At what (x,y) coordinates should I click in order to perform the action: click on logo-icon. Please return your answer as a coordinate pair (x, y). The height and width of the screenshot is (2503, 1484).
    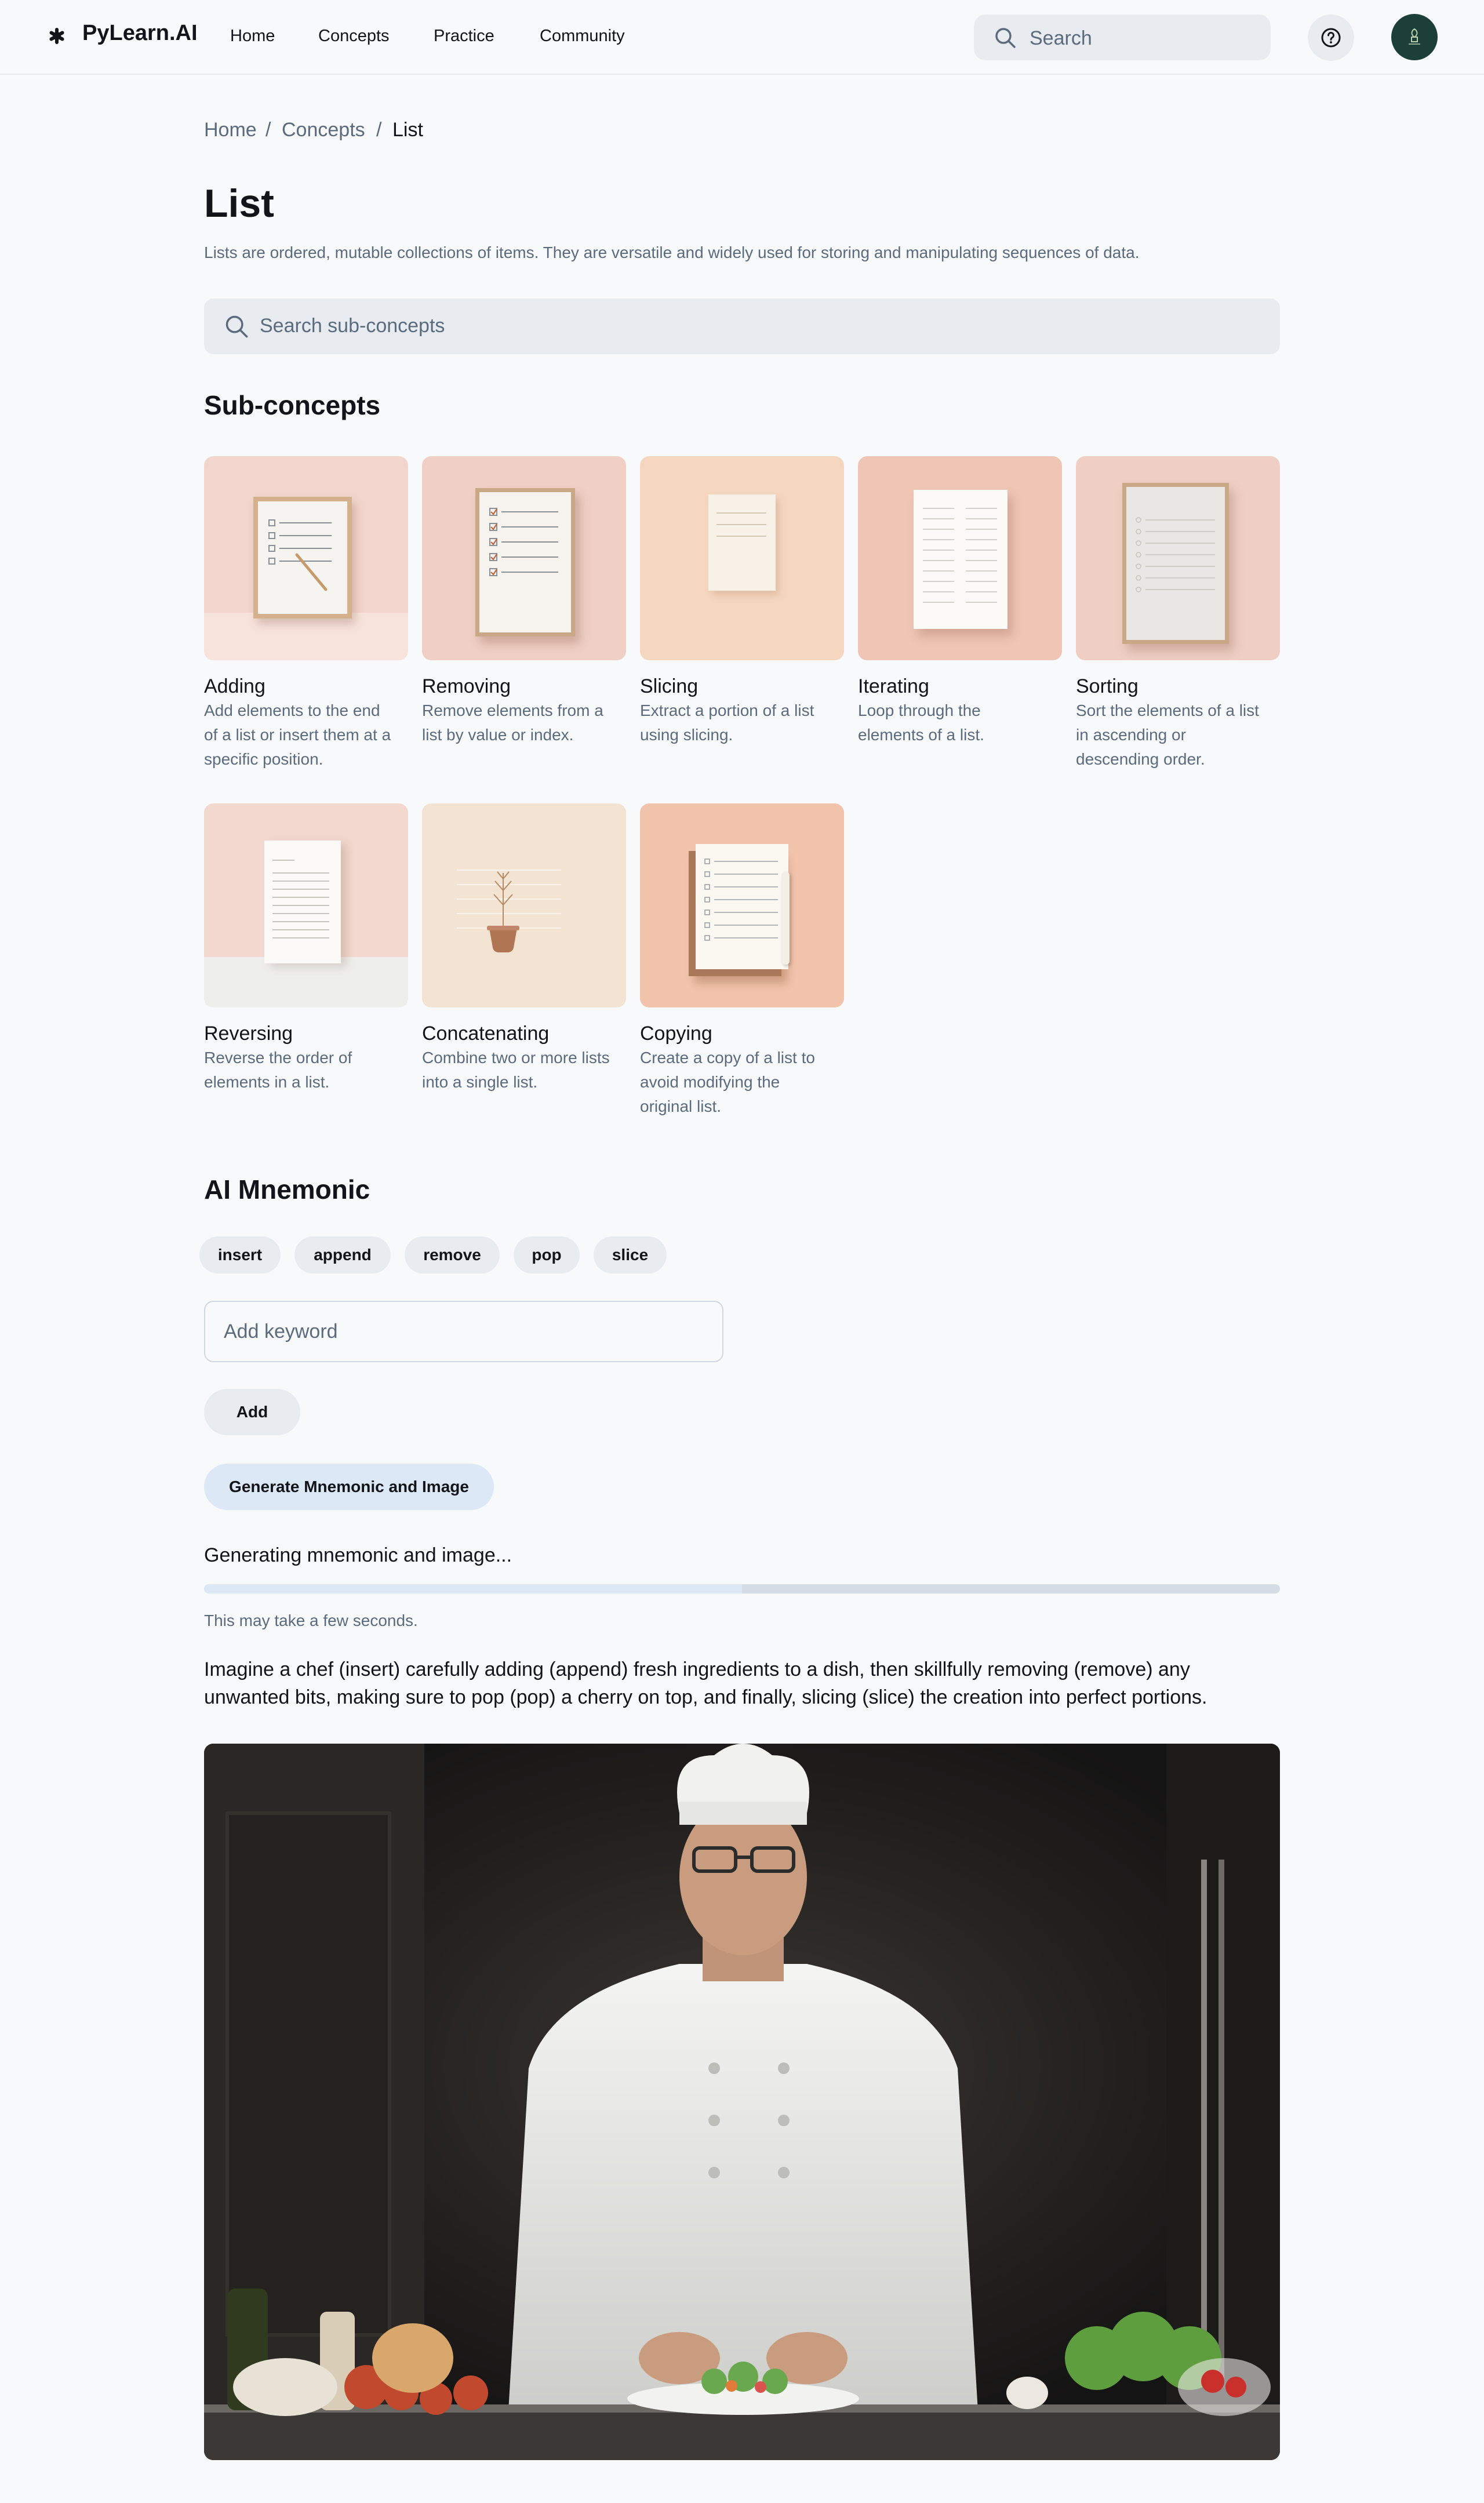
    Looking at the image, I should click on (56, 36).